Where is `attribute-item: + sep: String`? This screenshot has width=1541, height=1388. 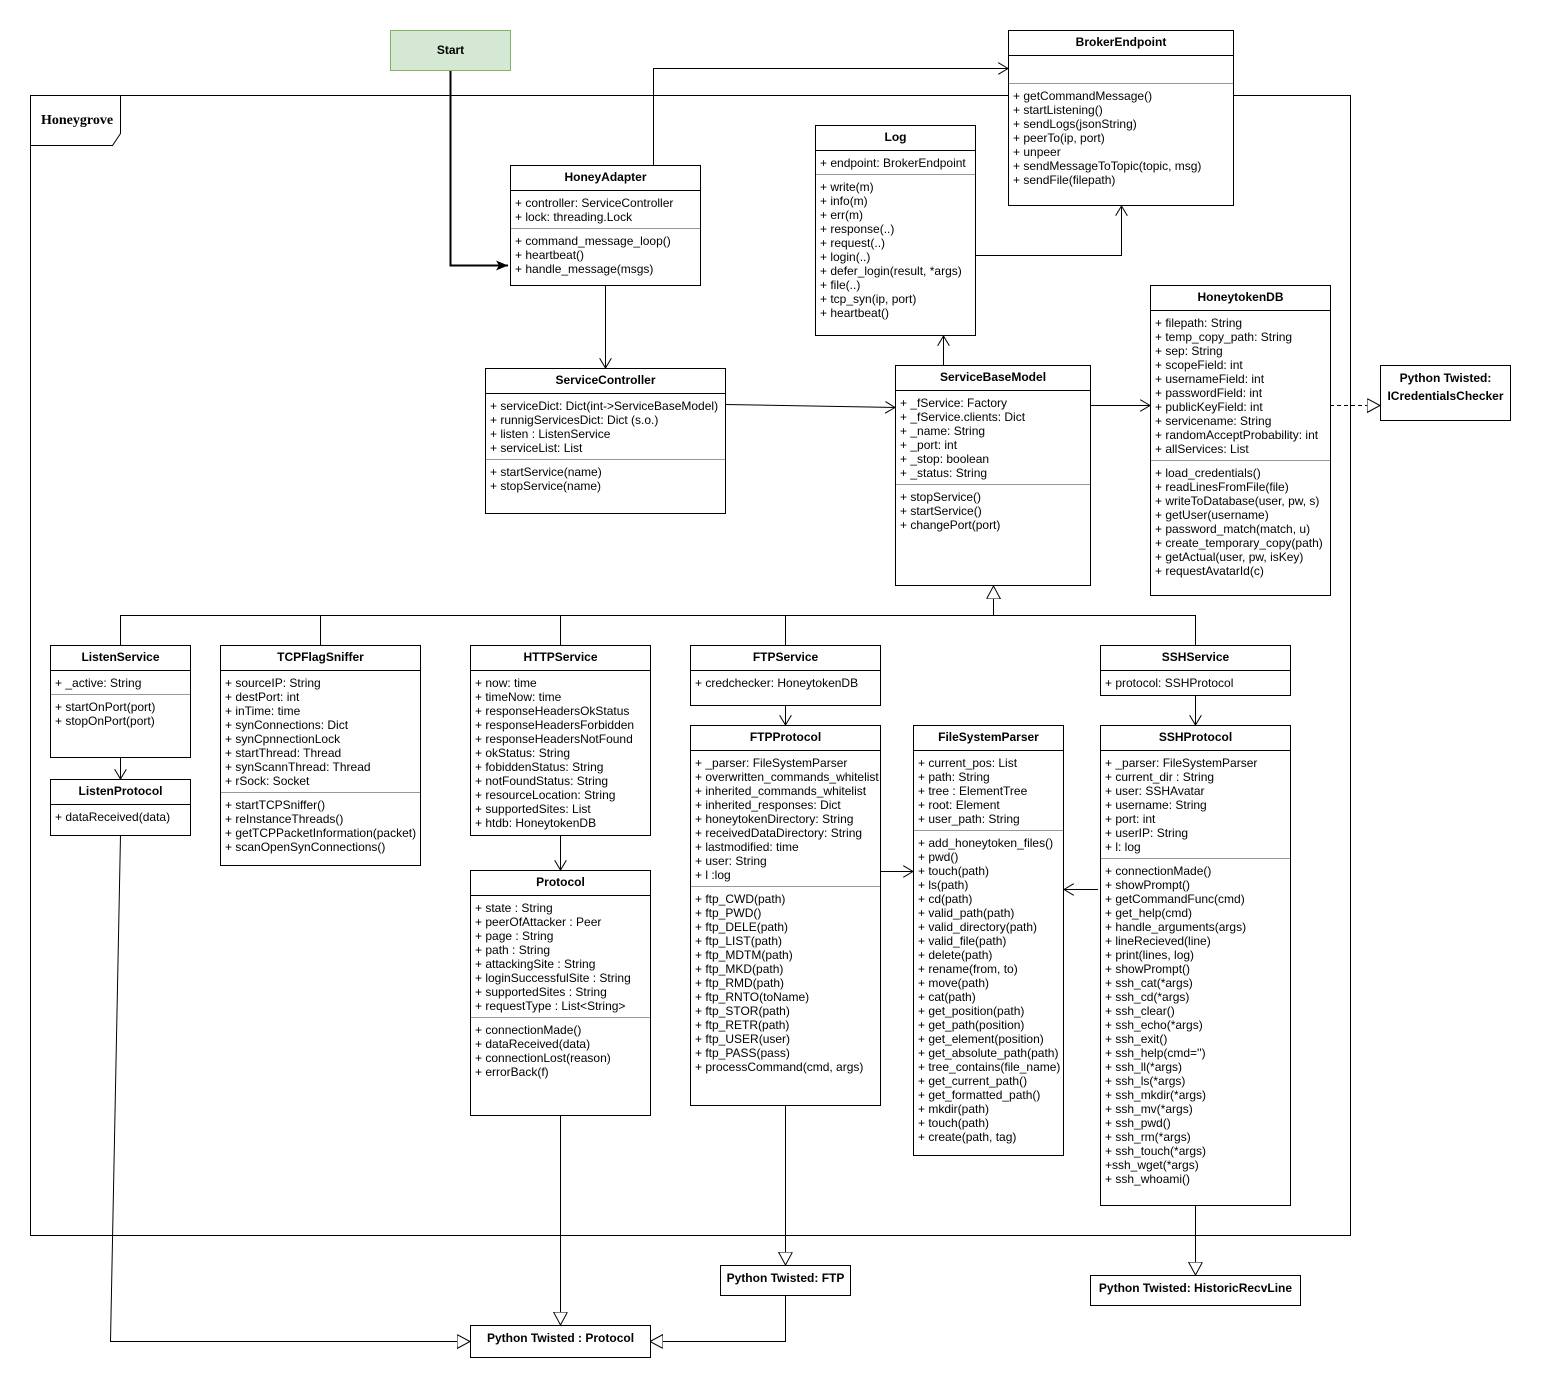 attribute-item: + sep: String is located at coordinates (1189, 351).